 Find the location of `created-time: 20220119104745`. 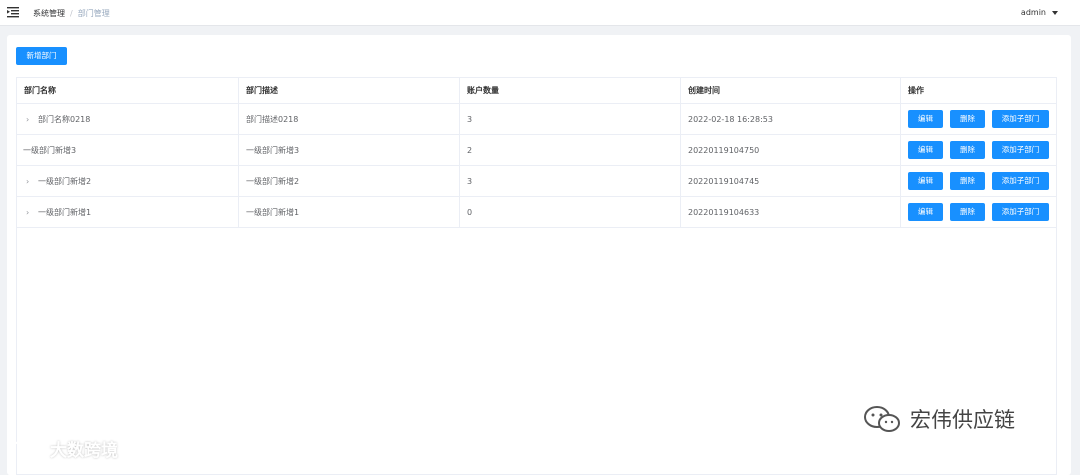

created-time: 20220119104745 is located at coordinates (791, 181).